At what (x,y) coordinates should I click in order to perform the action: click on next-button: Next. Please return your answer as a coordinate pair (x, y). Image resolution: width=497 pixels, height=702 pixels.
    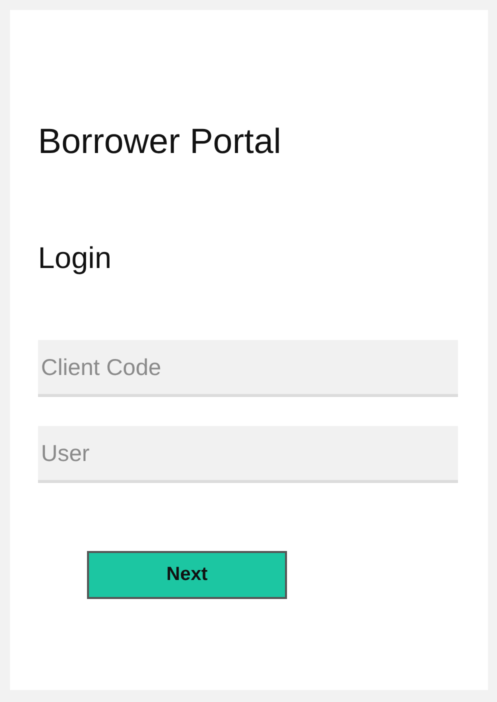
    Looking at the image, I should click on (187, 575).